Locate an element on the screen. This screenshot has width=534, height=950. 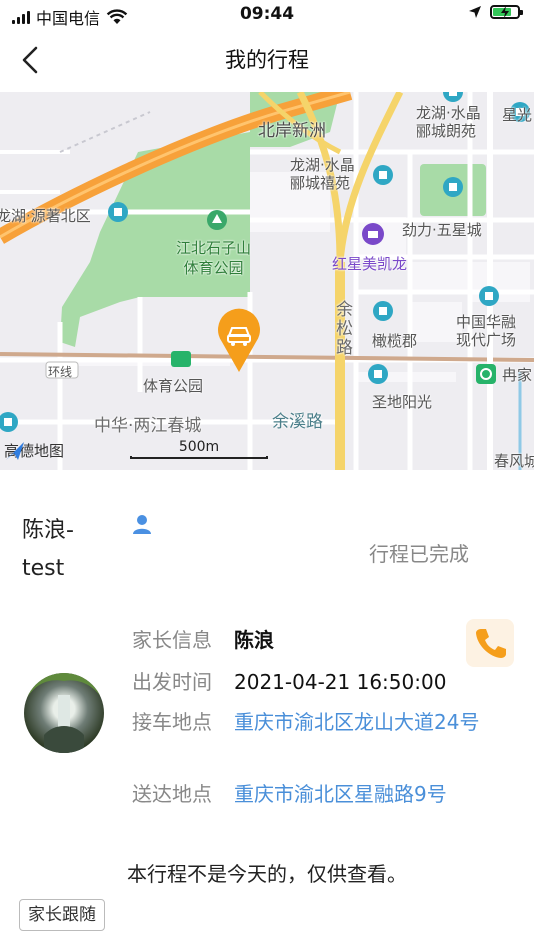
info-row-pickup: 接车地点 重庆市渝北区龙山大道24号 is located at coordinates (312, 722).